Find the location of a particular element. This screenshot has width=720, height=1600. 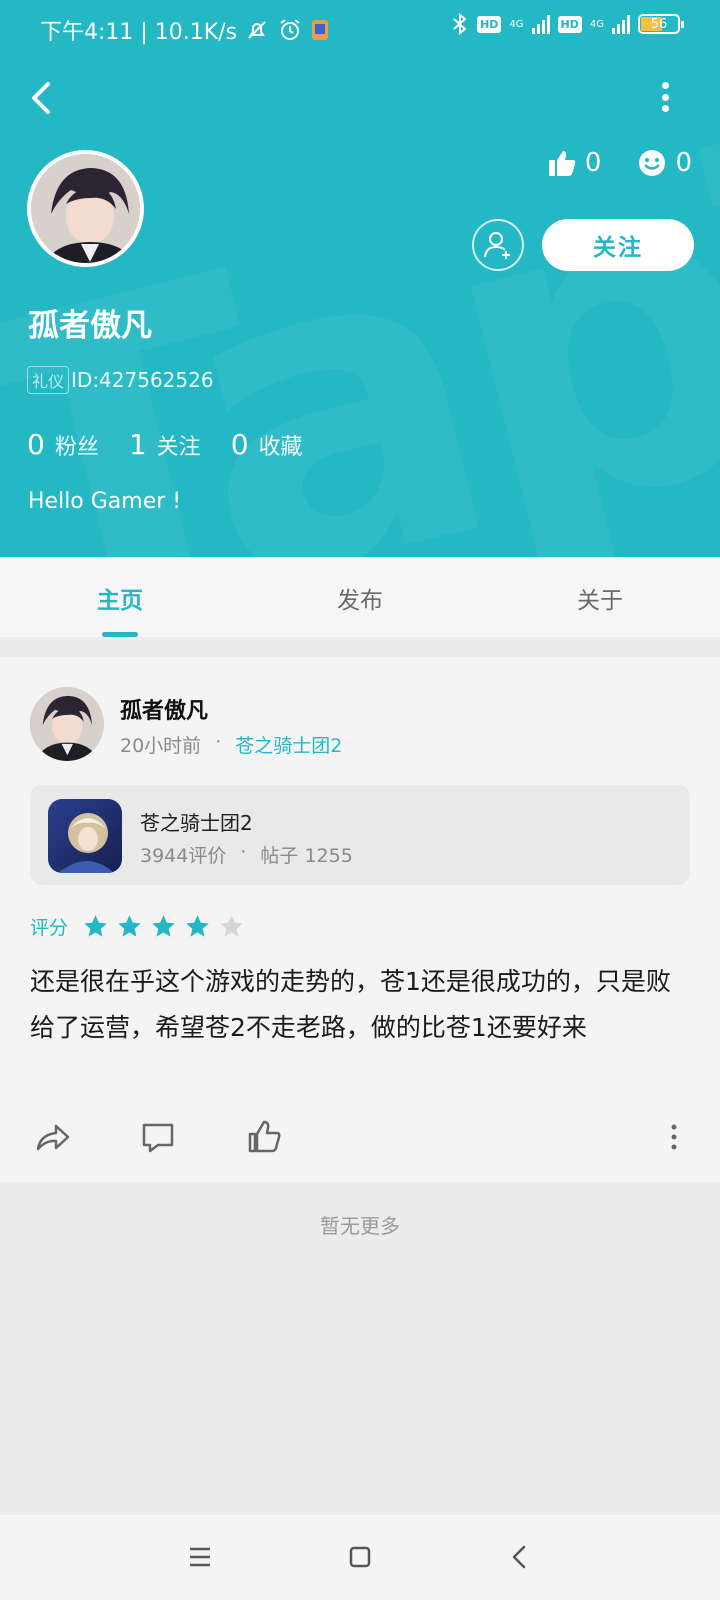

rating-label: 评分 is located at coordinates (49, 928).